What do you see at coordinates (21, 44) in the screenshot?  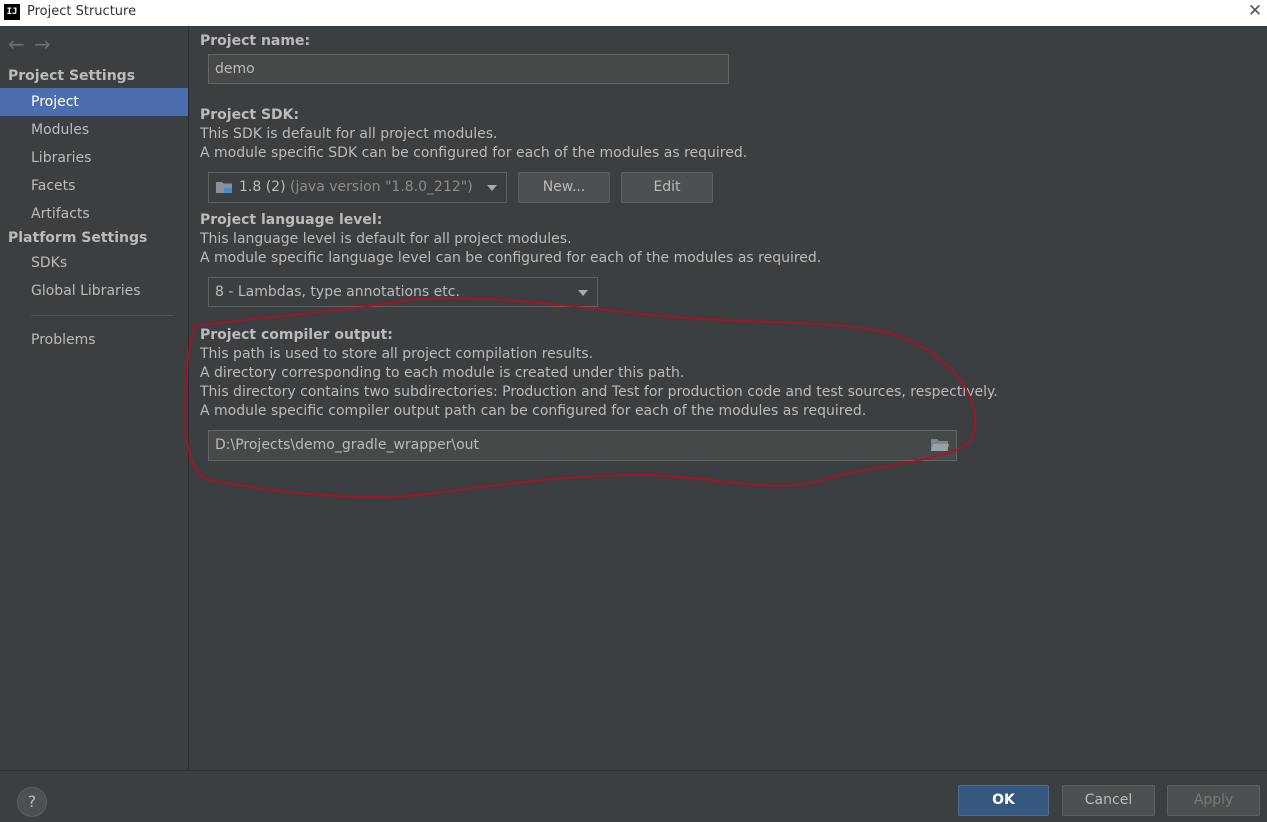 I see `back-arrow-icon: ←` at bounding box center [21, 44].